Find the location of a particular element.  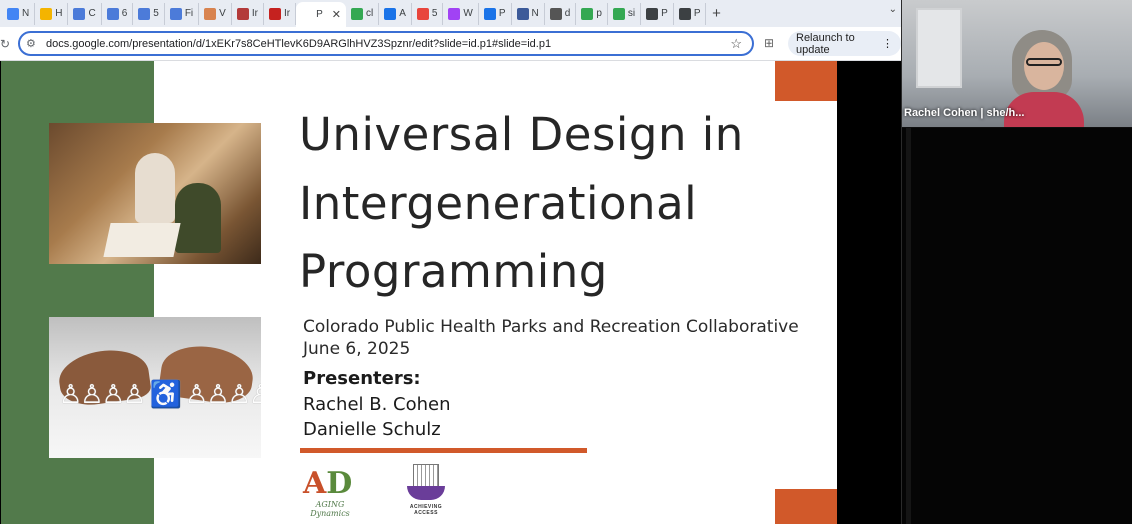

browser-tab: P ✕ is located at coordinates (321, 14).